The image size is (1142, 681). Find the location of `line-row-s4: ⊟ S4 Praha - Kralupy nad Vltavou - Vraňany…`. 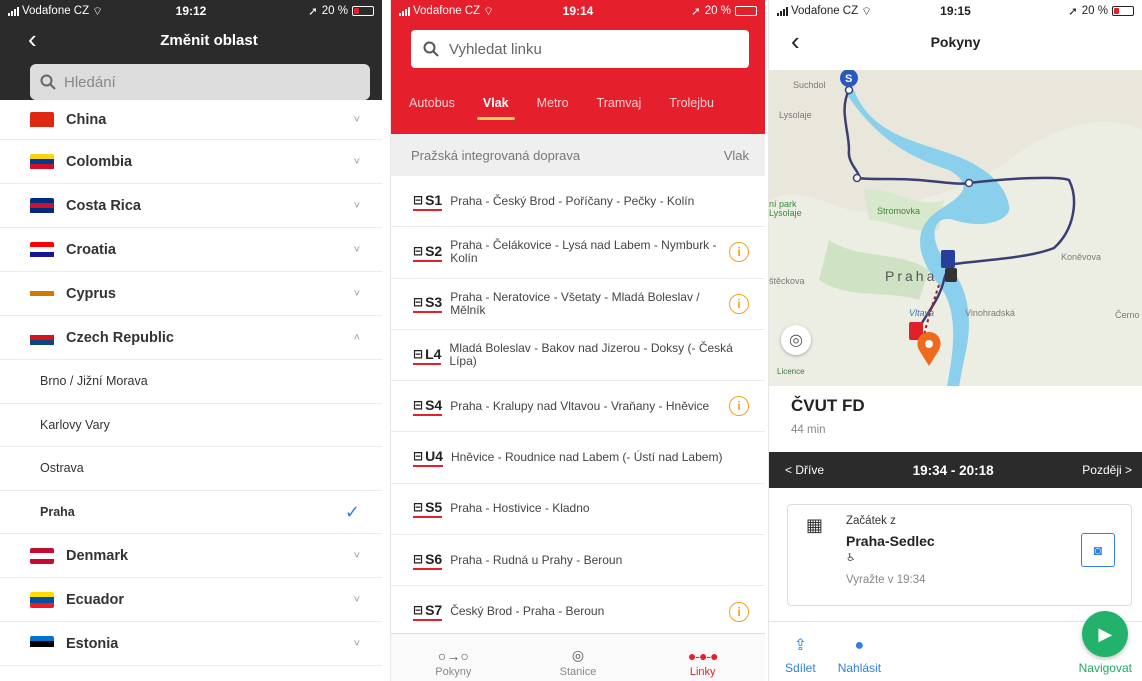

line-row-s4: ⊟ S4 Praha - Kralupy nad Vltavou - Vraňany… is located at coordinates (578, 407).